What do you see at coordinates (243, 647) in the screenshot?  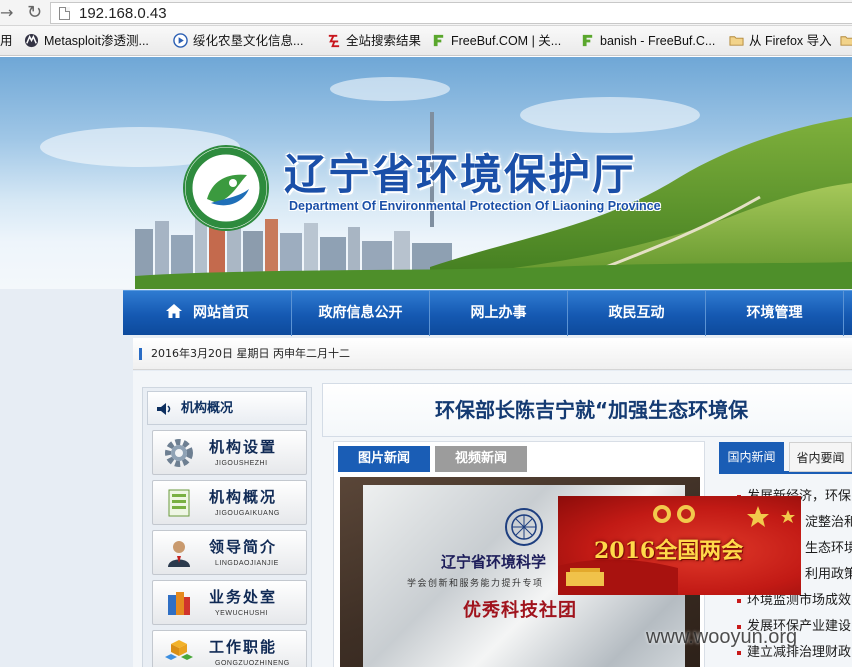 I see `sidebar-item-label: 工作职能` at bounding box center [243, 647].